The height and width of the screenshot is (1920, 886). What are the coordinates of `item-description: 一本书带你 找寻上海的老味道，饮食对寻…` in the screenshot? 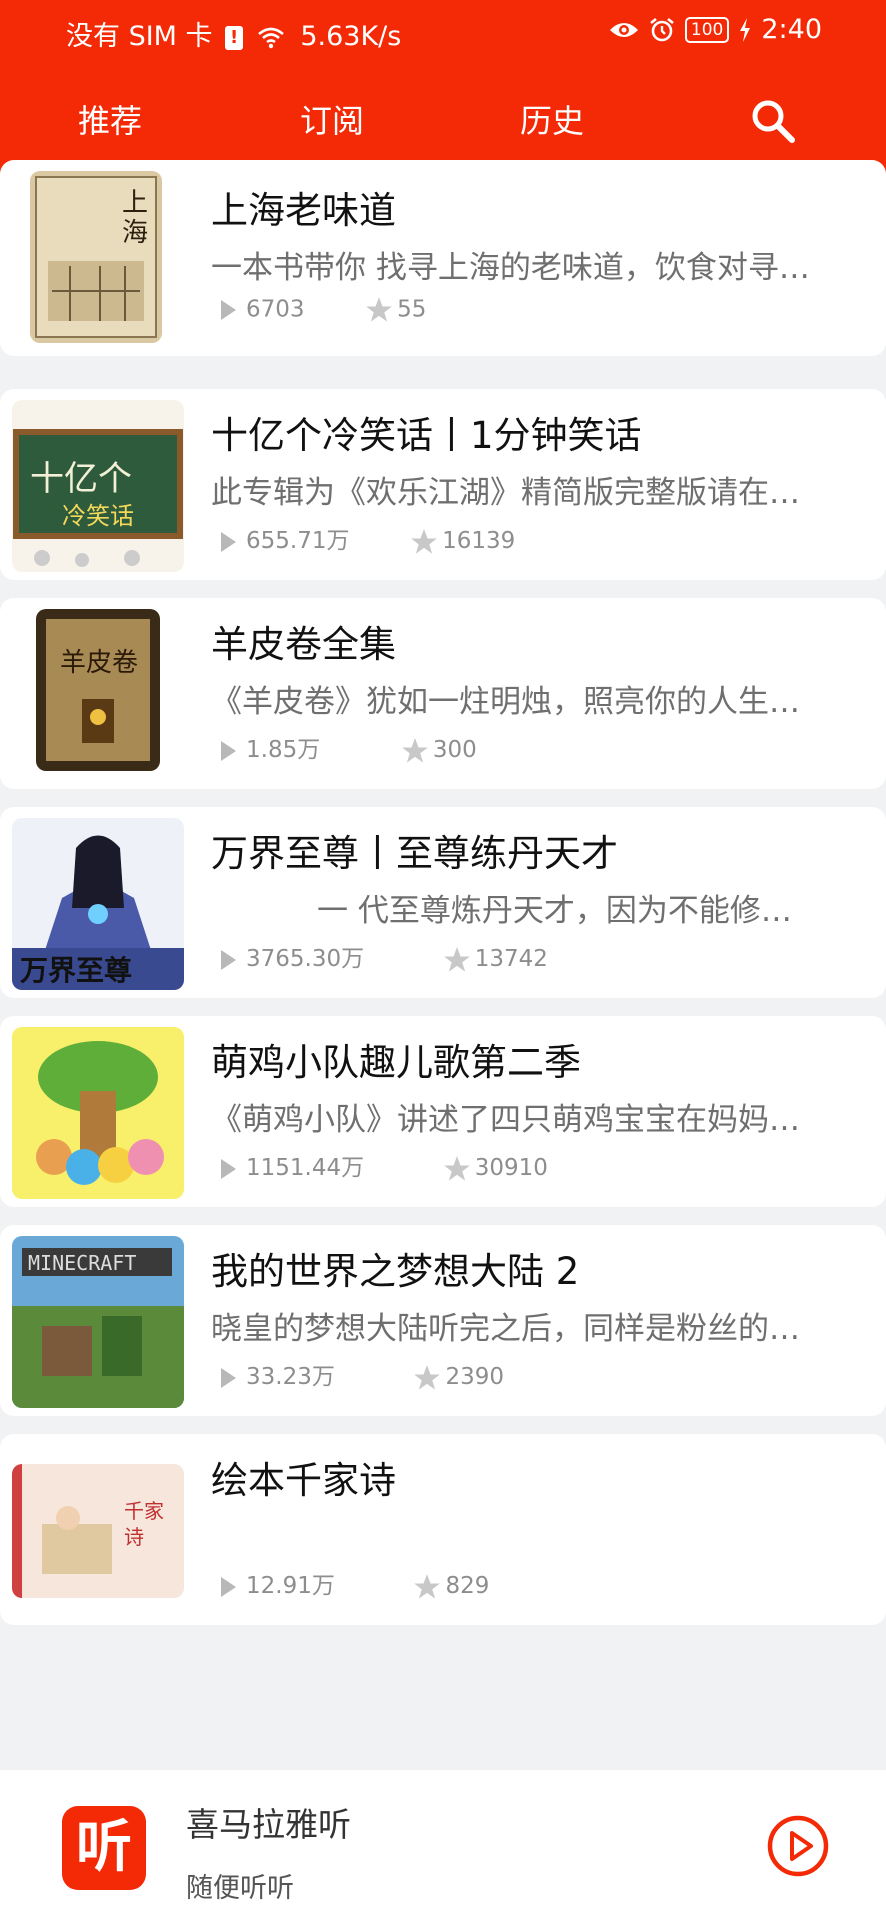 It's located at (510, 268).